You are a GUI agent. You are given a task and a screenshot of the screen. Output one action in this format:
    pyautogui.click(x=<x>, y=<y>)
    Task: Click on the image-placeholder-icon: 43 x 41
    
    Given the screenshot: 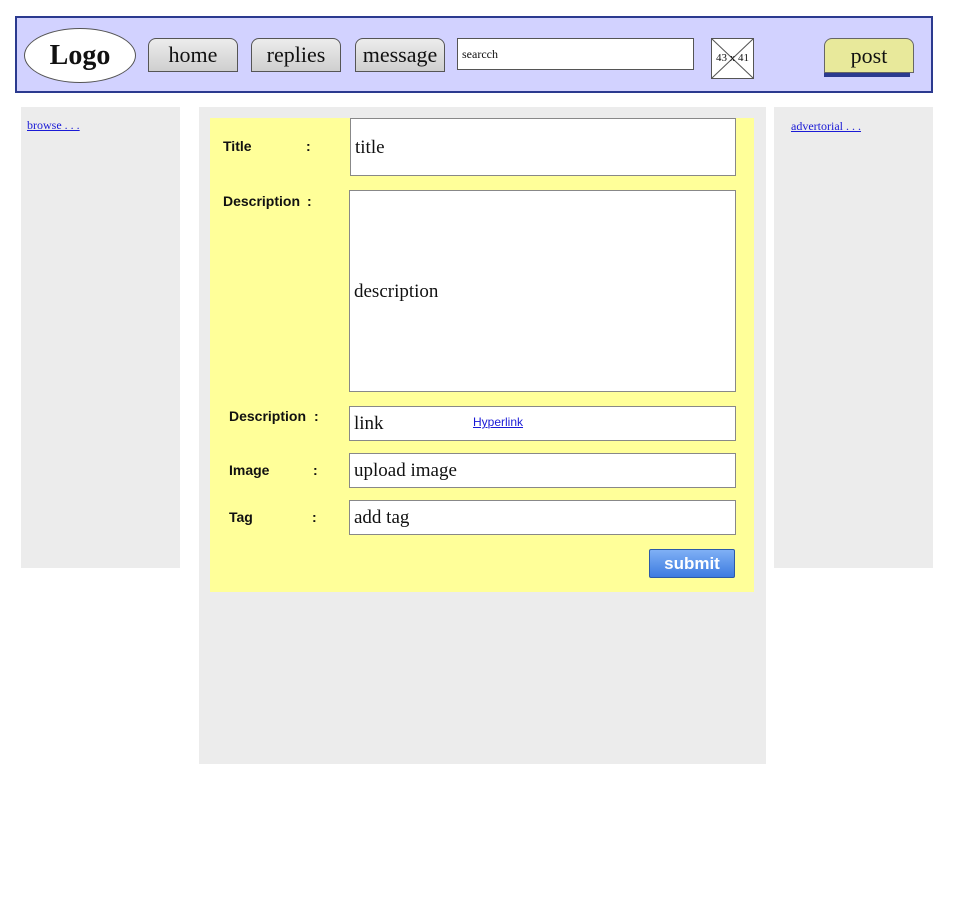 What is the action you would take?
    pyautogui.click(x=732, y=58)
    